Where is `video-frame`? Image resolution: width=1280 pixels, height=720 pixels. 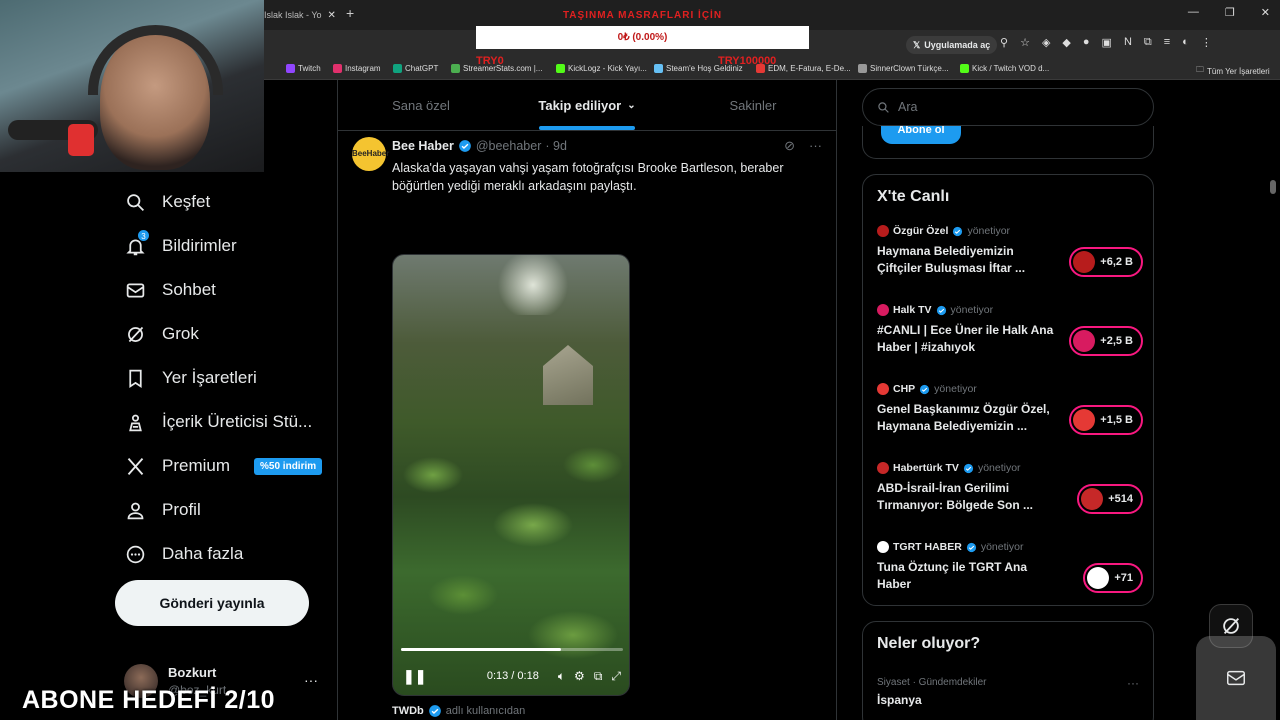 video-frame is located at coordinates (511, 565).